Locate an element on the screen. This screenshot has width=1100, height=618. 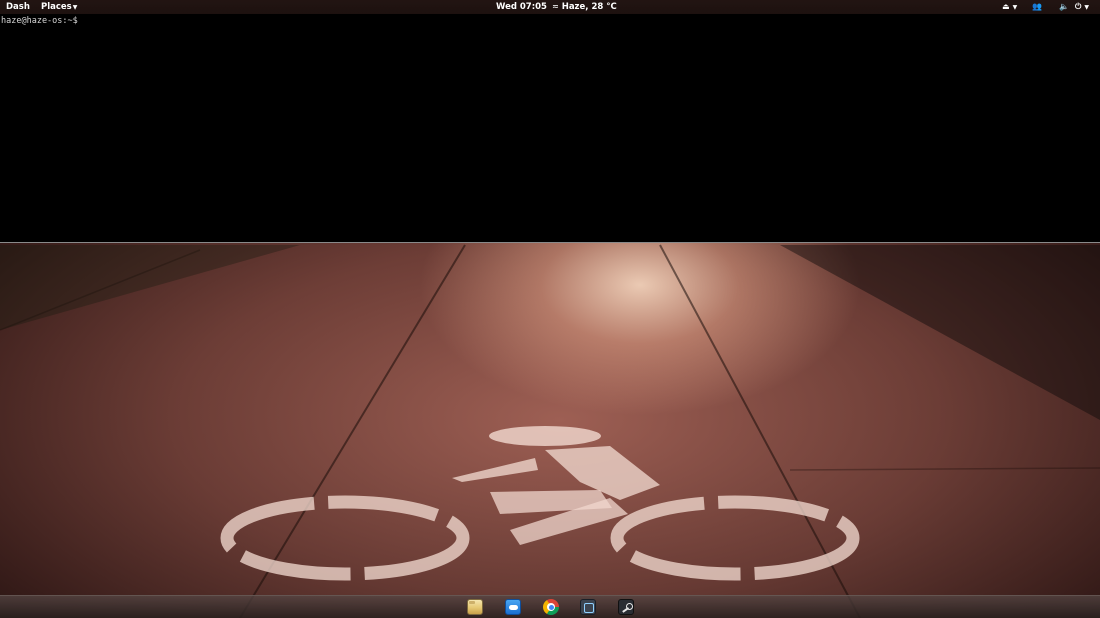
eject-icon: ⏏ is located at coordinates (1006, 6).